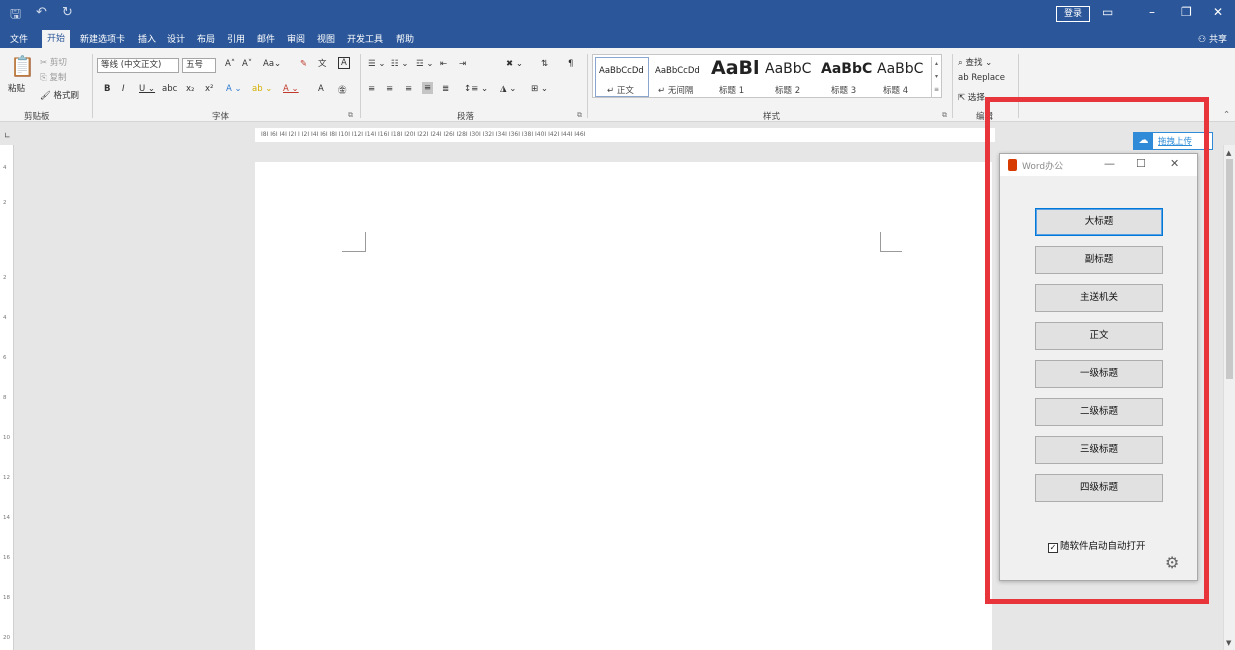 The height and width of the screenshot is (650, 1235). What do you see at coordinates (147, 38) in the screenshot?
I see `tab-insert: 插入` at bounding box center [147, 38].